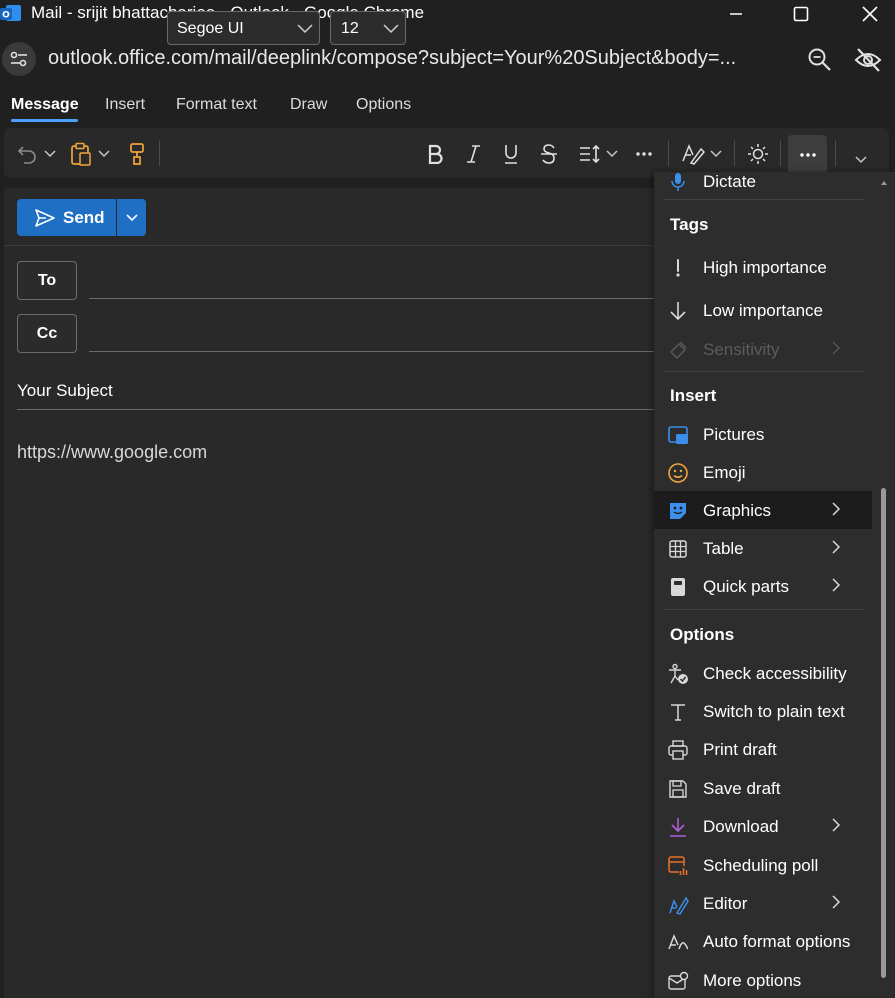  Describe the element at coordinates (678, 712) in the screenshot. I see `text-icon` at that location.